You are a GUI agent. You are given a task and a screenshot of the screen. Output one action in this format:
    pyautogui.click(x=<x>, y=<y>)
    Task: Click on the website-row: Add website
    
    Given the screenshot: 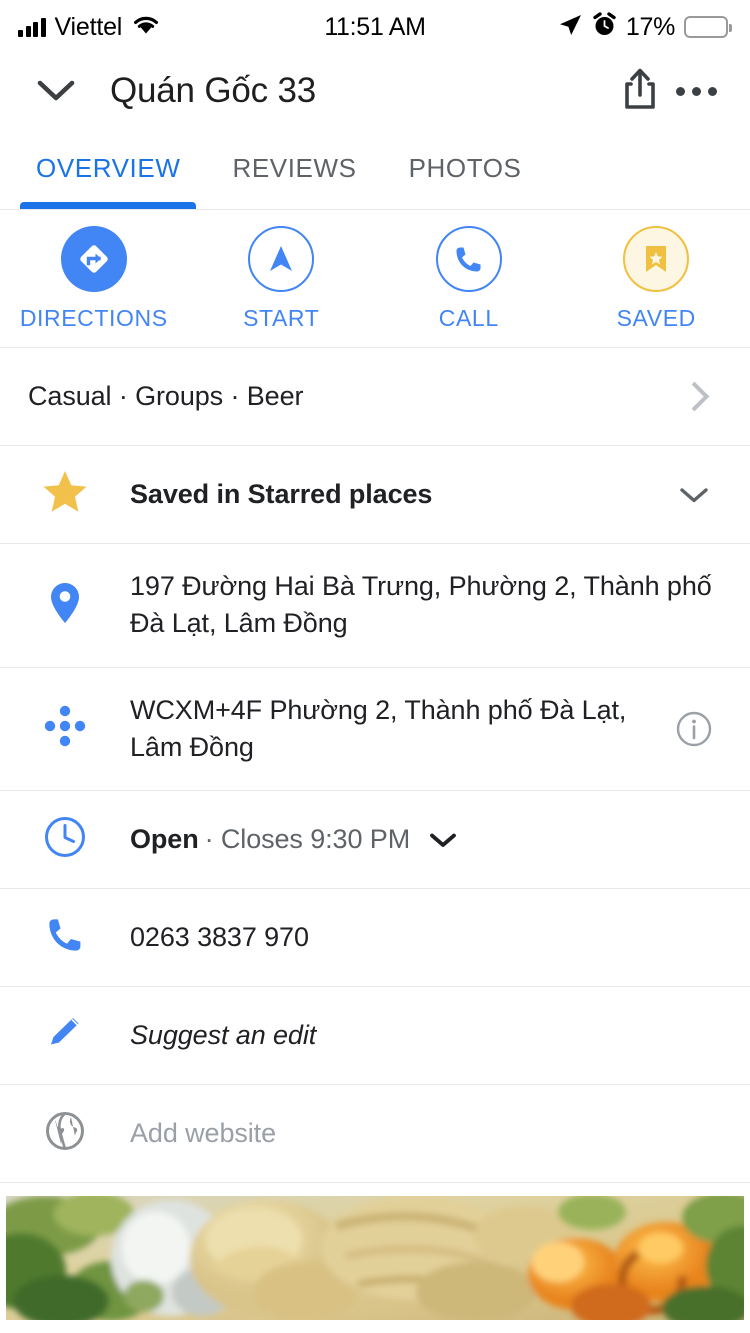 What is the action you would take?
    pyautogui.click(x=375, y=1134)
    